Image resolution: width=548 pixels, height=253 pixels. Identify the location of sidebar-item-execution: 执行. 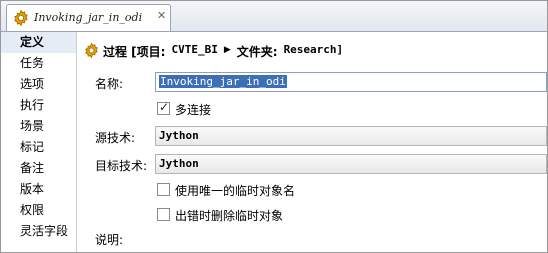
(38, 105).